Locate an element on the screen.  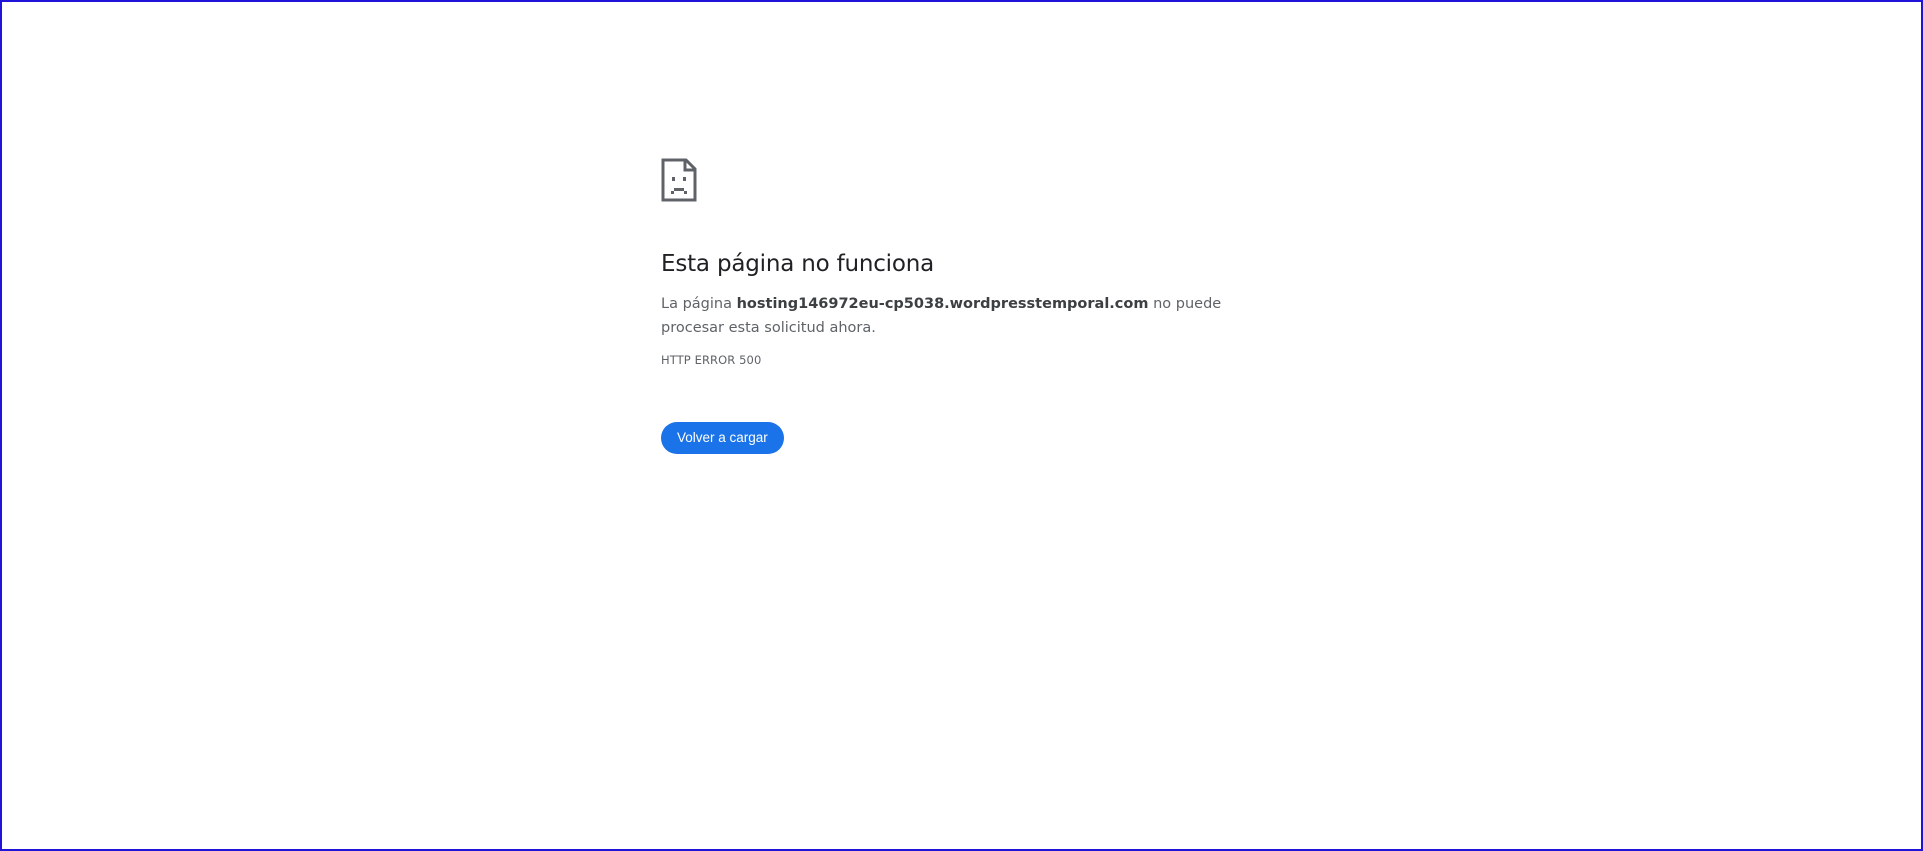
error-title: Esta página no funciona is located at coordinates (797, 264).